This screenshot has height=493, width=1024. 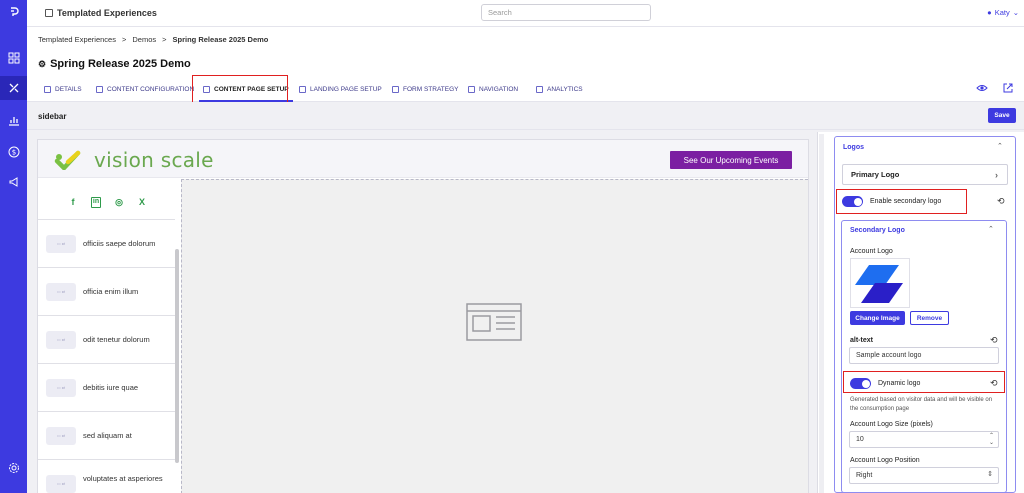 I want to click on search-input: Search, so click(x=566, y=12).